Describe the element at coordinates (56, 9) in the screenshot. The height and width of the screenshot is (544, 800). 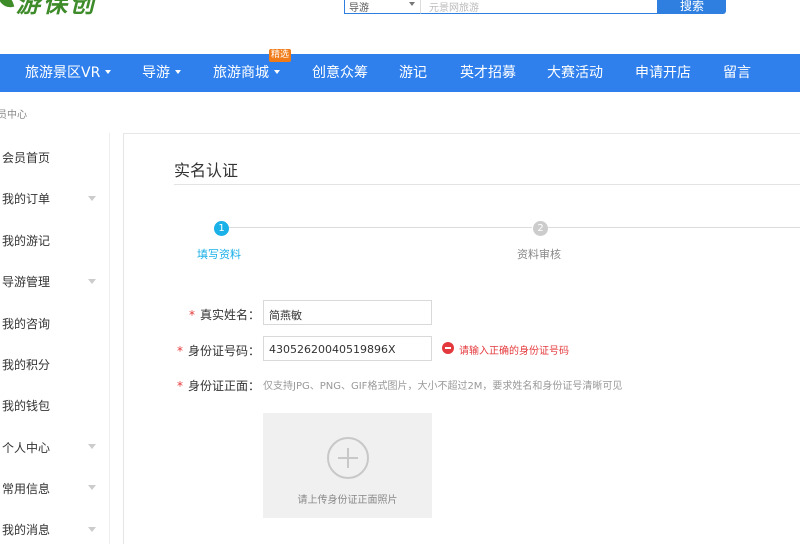
I see `logo-text: 游保创` at that location.